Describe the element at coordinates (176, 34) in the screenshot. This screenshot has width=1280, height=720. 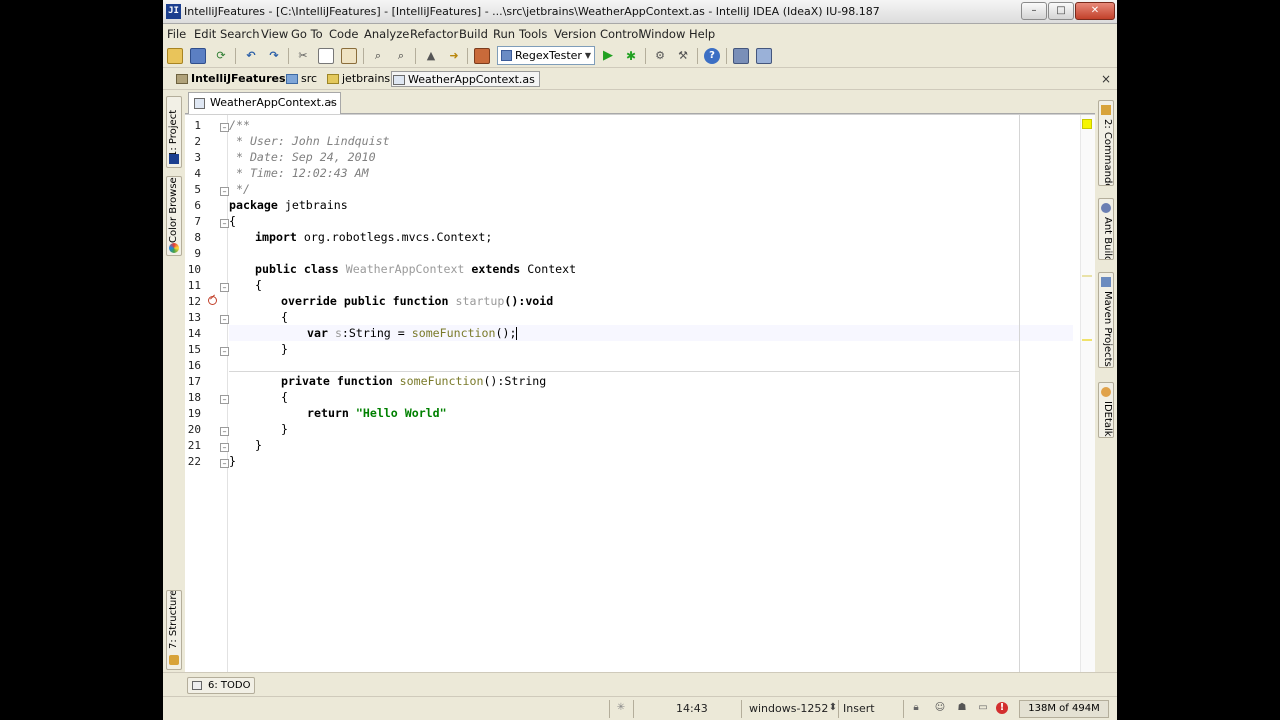
I see `menu-file: File` at that location.